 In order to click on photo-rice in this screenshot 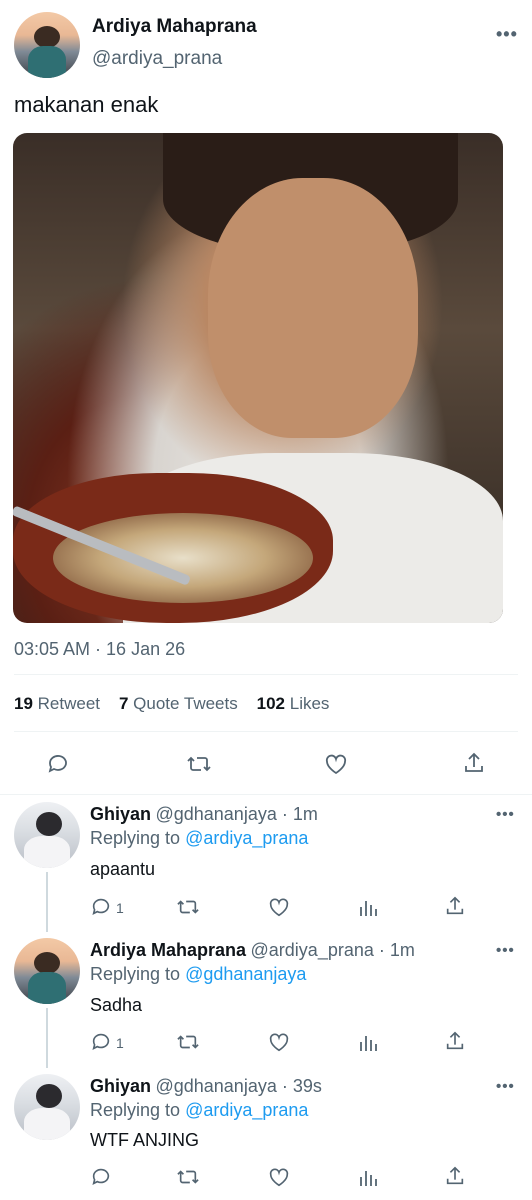, I will do `click(183, 558)`.